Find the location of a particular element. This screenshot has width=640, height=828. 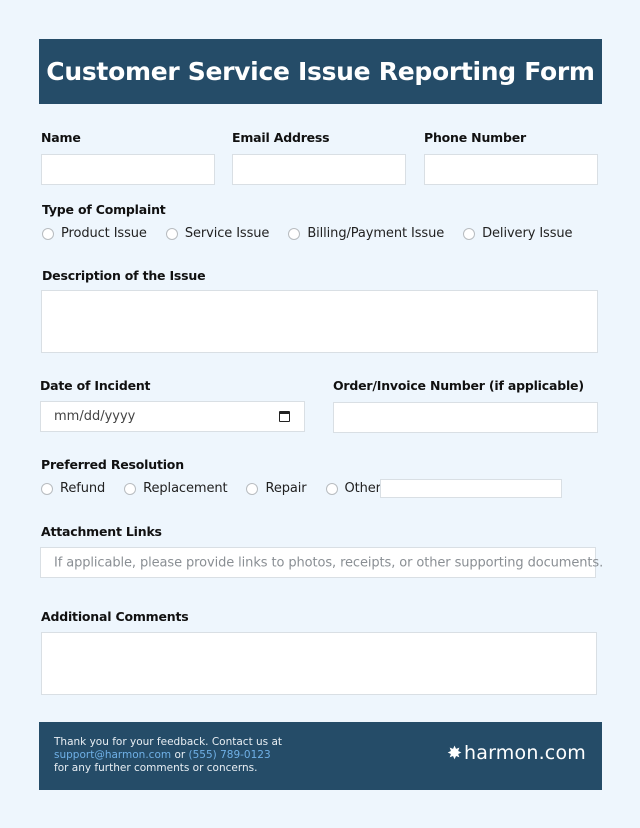

radio-other: Other: is located at coordinates (355, 488).